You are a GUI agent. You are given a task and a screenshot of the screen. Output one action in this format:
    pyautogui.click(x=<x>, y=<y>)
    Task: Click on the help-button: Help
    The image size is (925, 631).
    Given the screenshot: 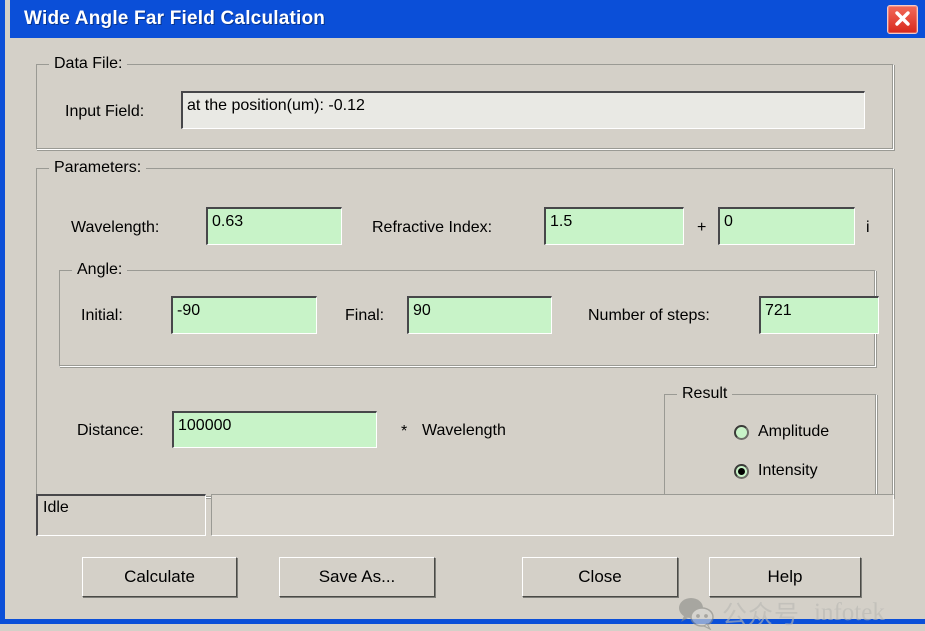 What is the action you would take?
    pyautogui.click(x=785, y=577)
    